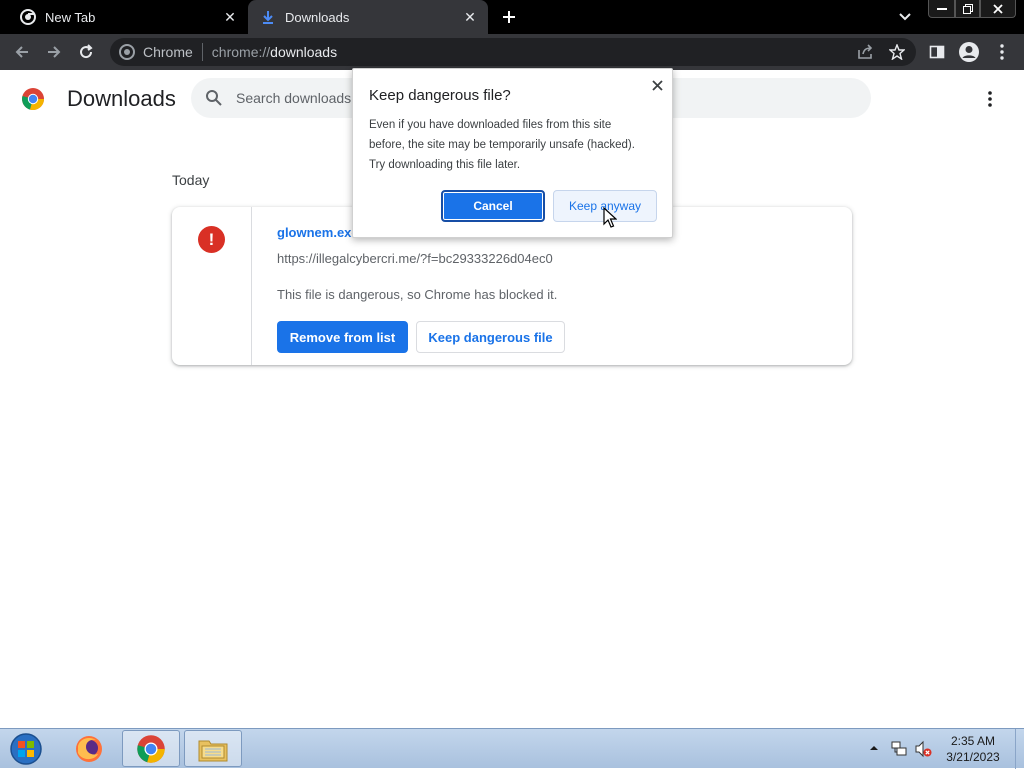  I want to click on date-heading: Today, so click(191, 180).